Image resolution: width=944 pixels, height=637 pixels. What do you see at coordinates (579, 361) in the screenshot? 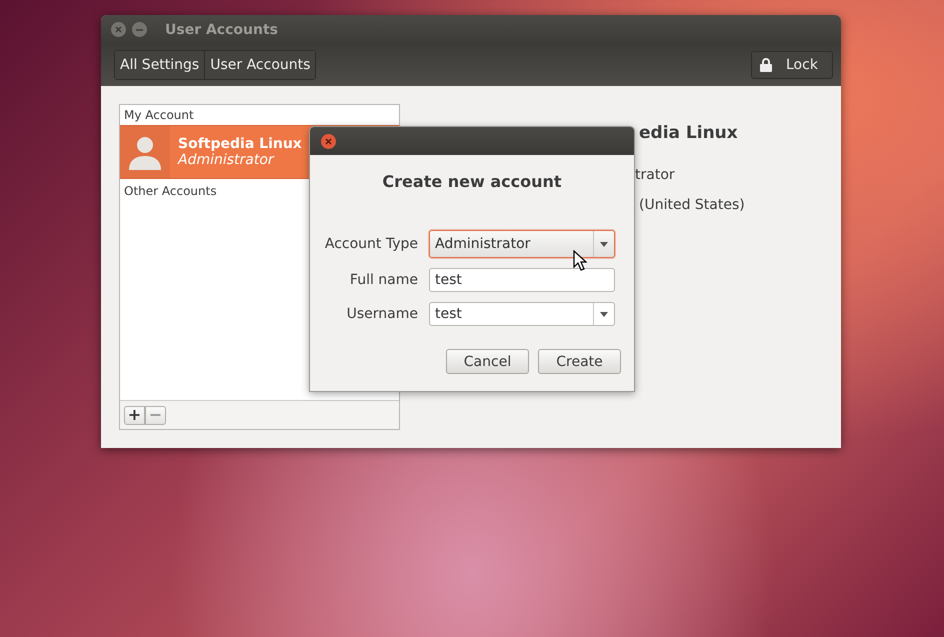
I see `create-button: Create` at bounding box center [579, 361].